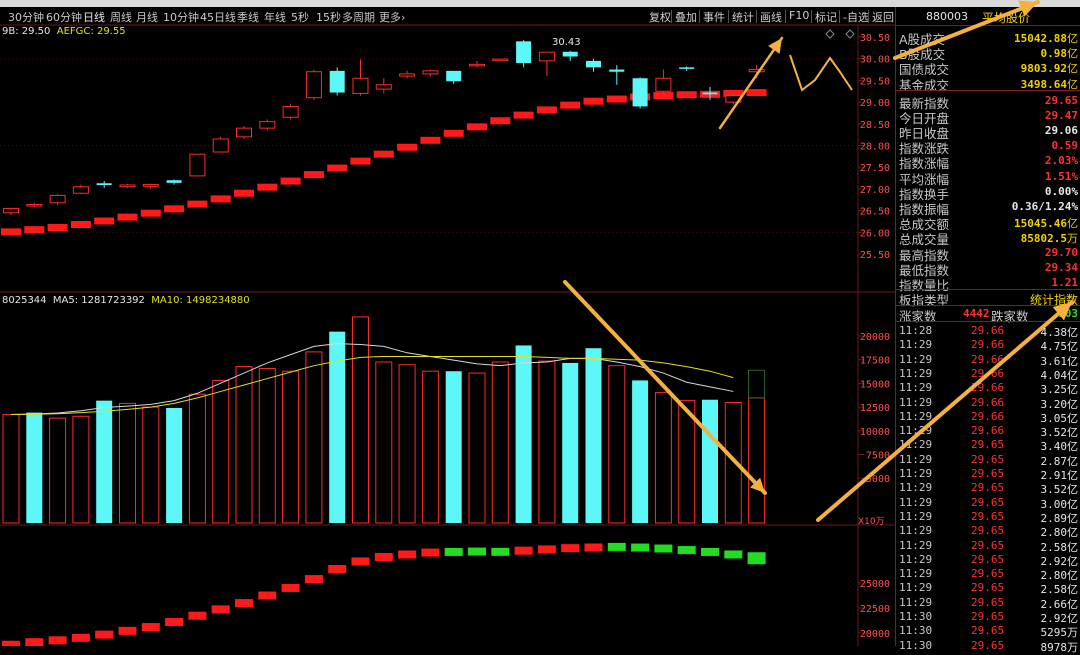 Image resolution: width=1080 pixels, height=655 pixels. What do you see at coordinates (988, 223) in the screenshot?
I see `stat-row: 总成交额 15045.46亿` at bounding box center [988, 223].